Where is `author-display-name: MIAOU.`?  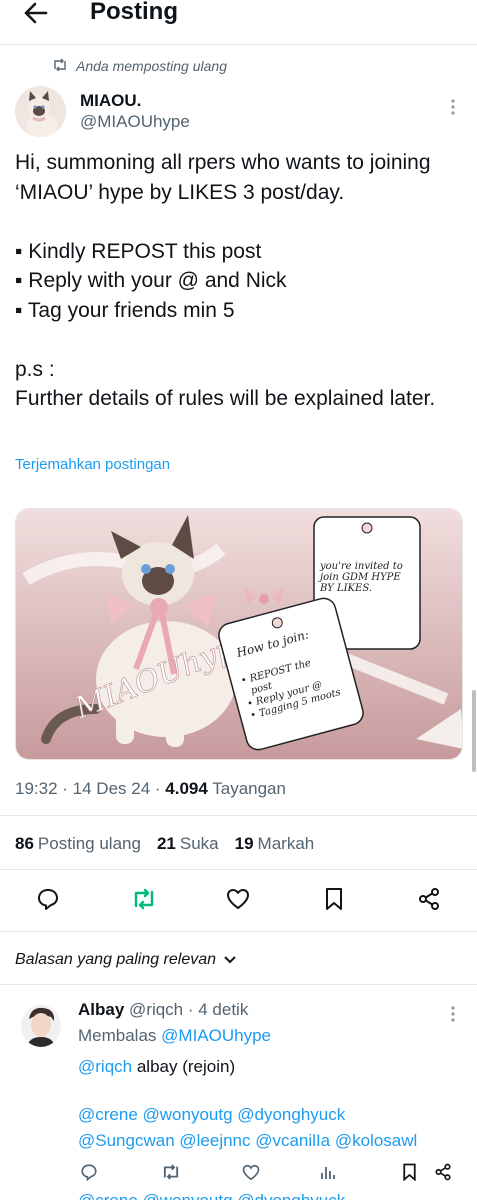 author-display-name: MIAOU. is located at coordinates (110, 101).